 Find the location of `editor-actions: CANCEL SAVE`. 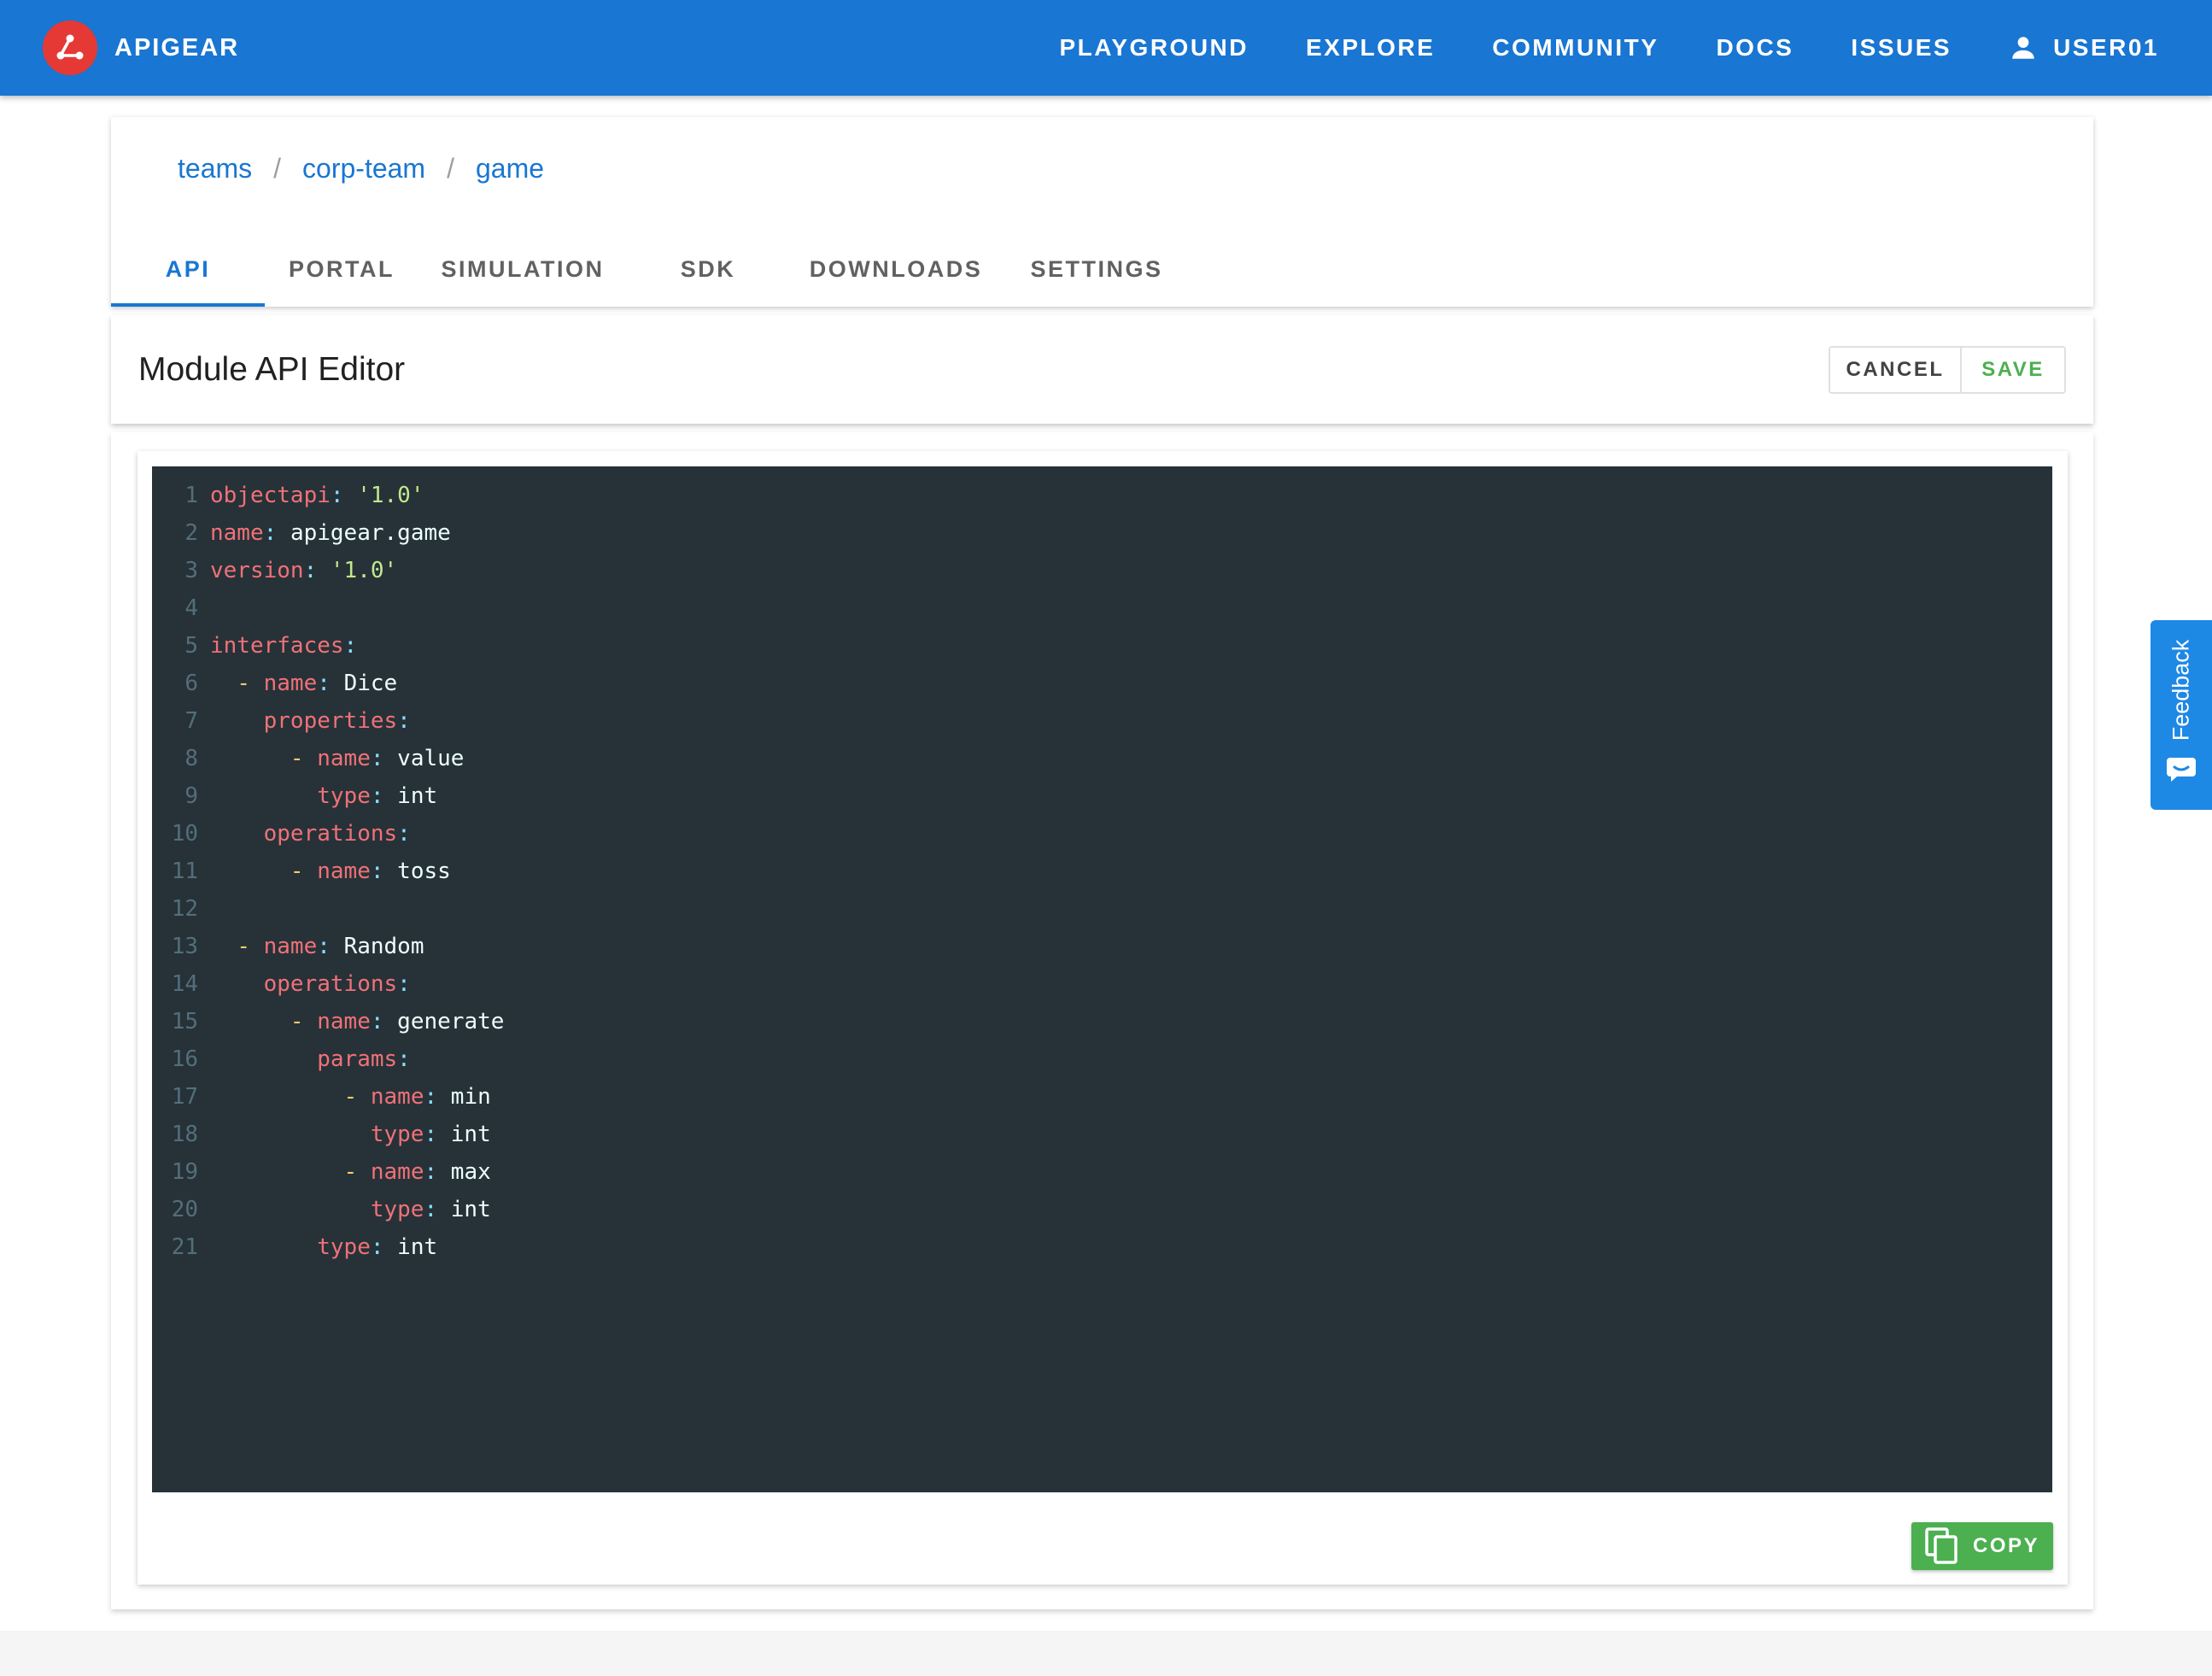

editor-actions: CANCEL SAVE is located at coordinates (1947, 370).